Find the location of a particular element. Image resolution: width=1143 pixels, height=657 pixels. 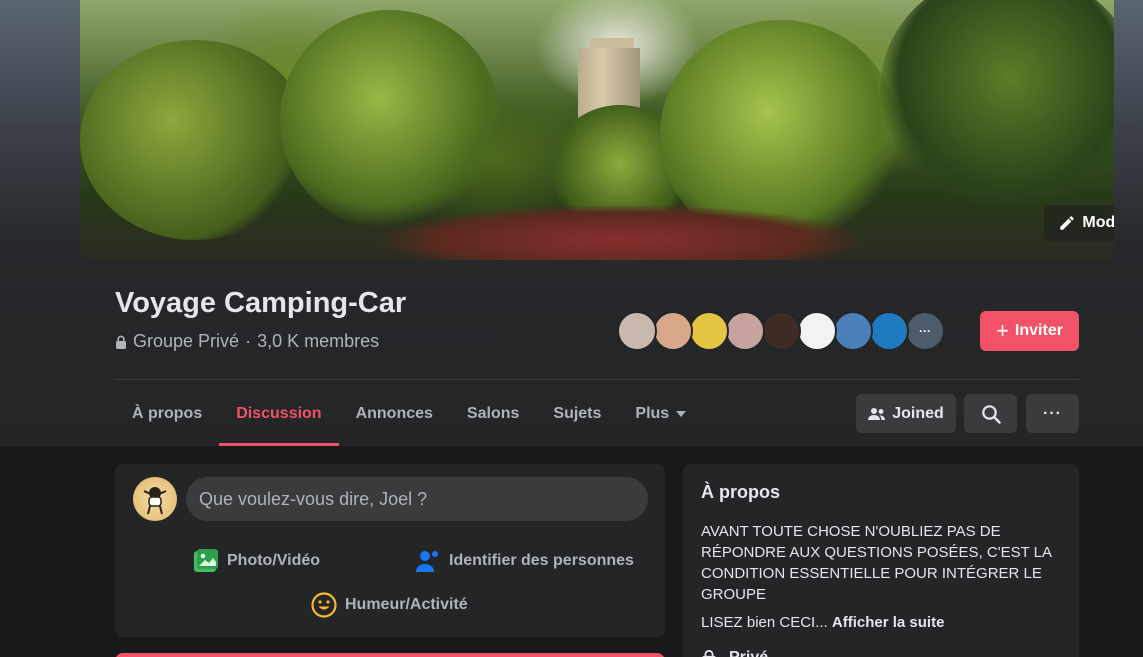

feeling-activity-label: Humeur/Activité is located at coordinates (406, 604).